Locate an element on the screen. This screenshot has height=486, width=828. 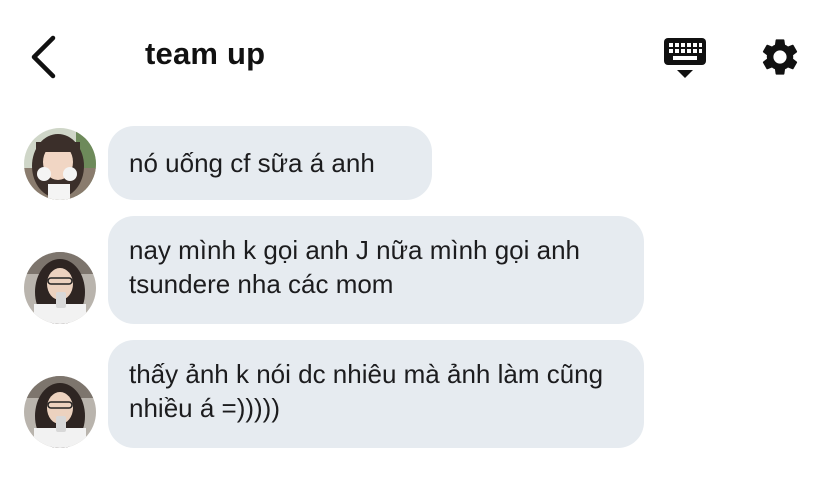
message-bubble: nó uống cf sữa á anh is located at coordinates (270, 163).